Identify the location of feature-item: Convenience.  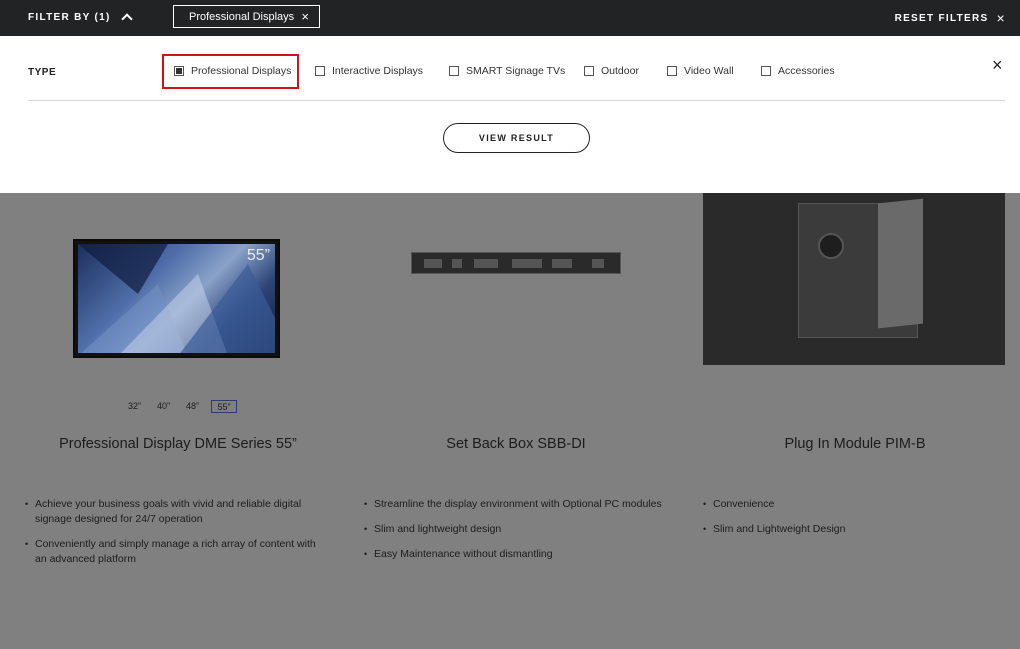
(853, 504).